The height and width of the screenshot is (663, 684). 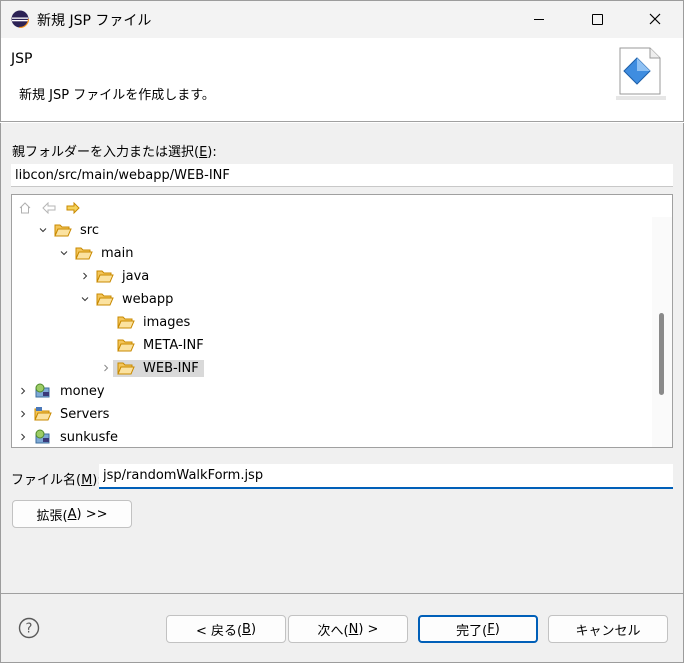 I want to click on selection-highlight: WEB-INF, so click(x=158, y=368).